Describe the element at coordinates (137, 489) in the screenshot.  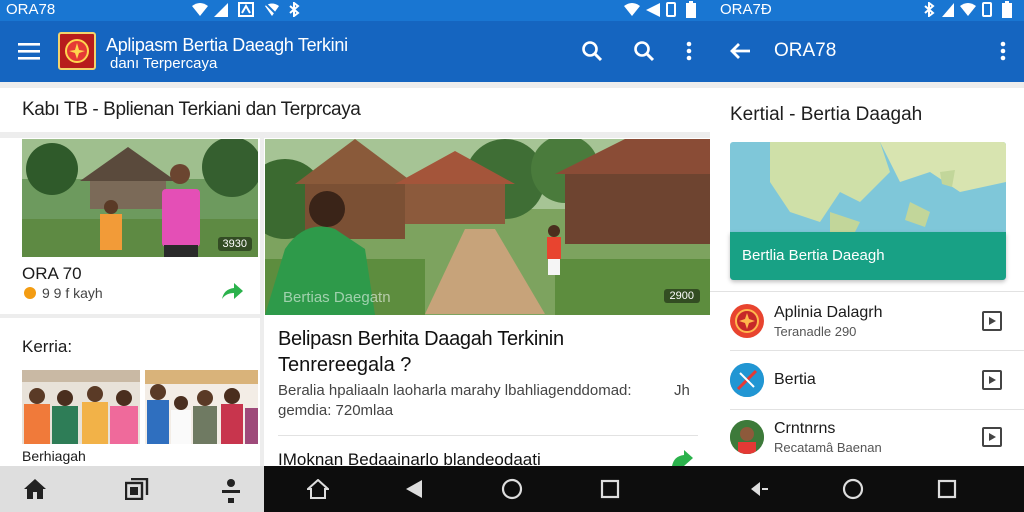
I see `bookmarks-icon` at that location.